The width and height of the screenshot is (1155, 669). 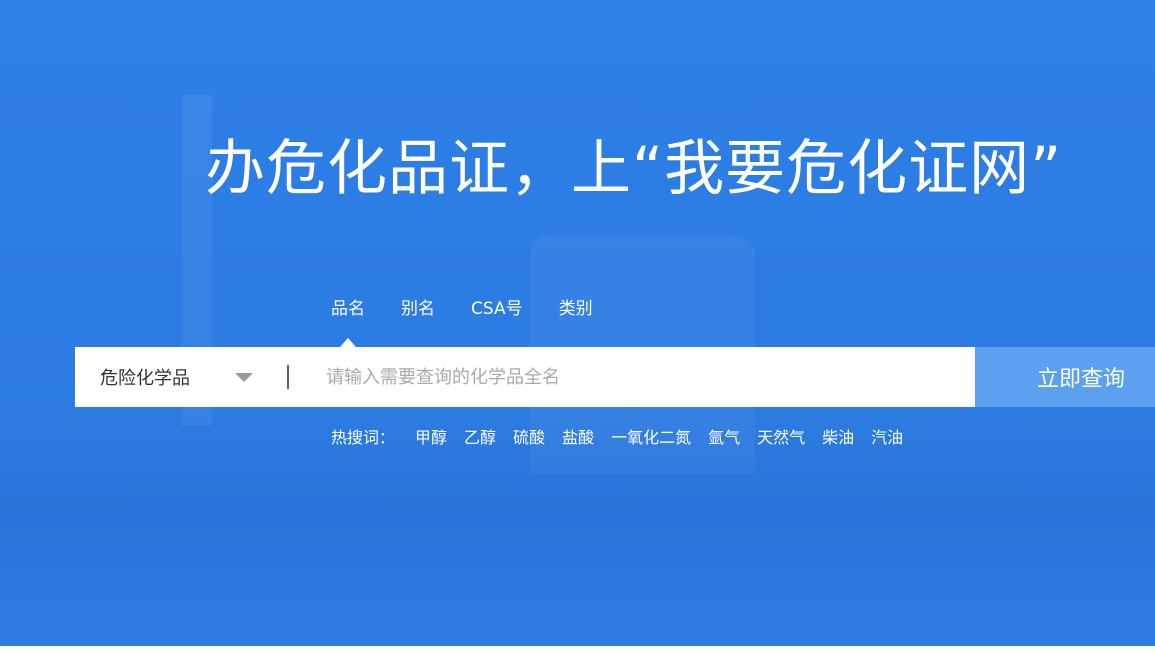 I want to click on hot-search-label: 热搜词：, so click(x=363, y=437).